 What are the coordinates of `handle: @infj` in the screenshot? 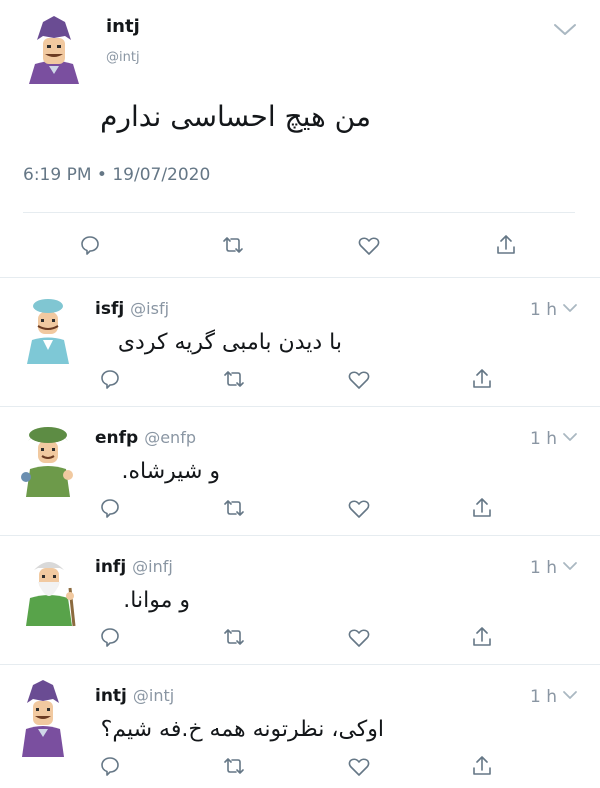 It's located at (152, 566).